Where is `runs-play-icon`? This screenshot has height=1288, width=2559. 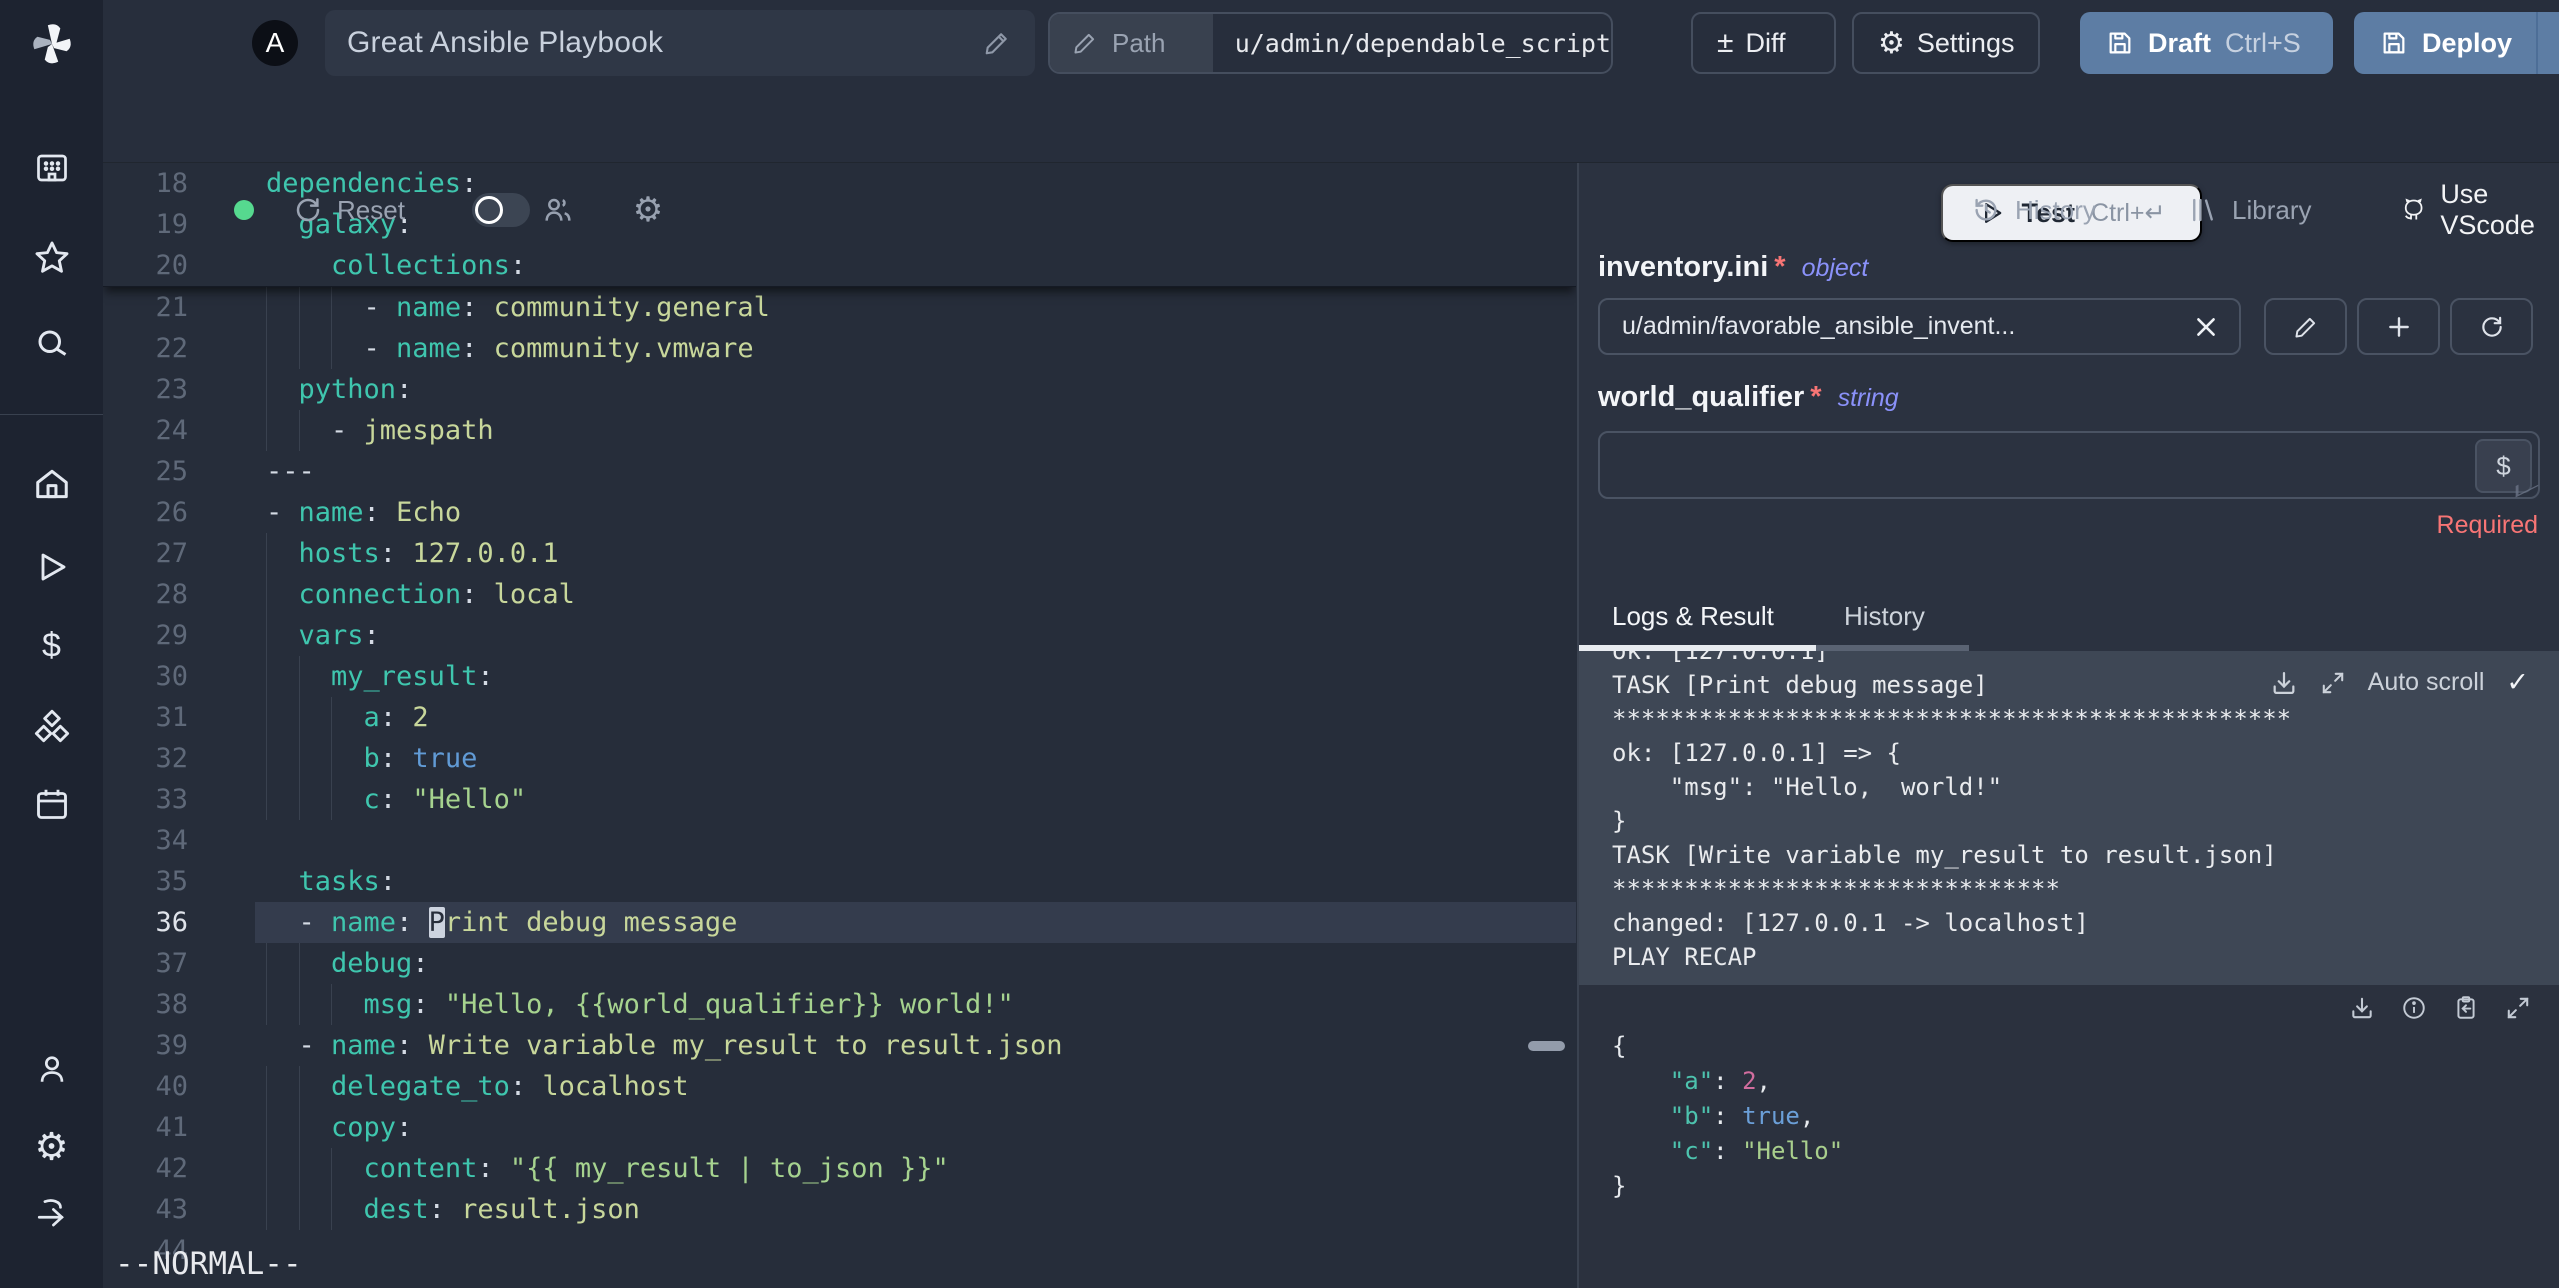
runs-play-icon is located at coordinates (52, 567).